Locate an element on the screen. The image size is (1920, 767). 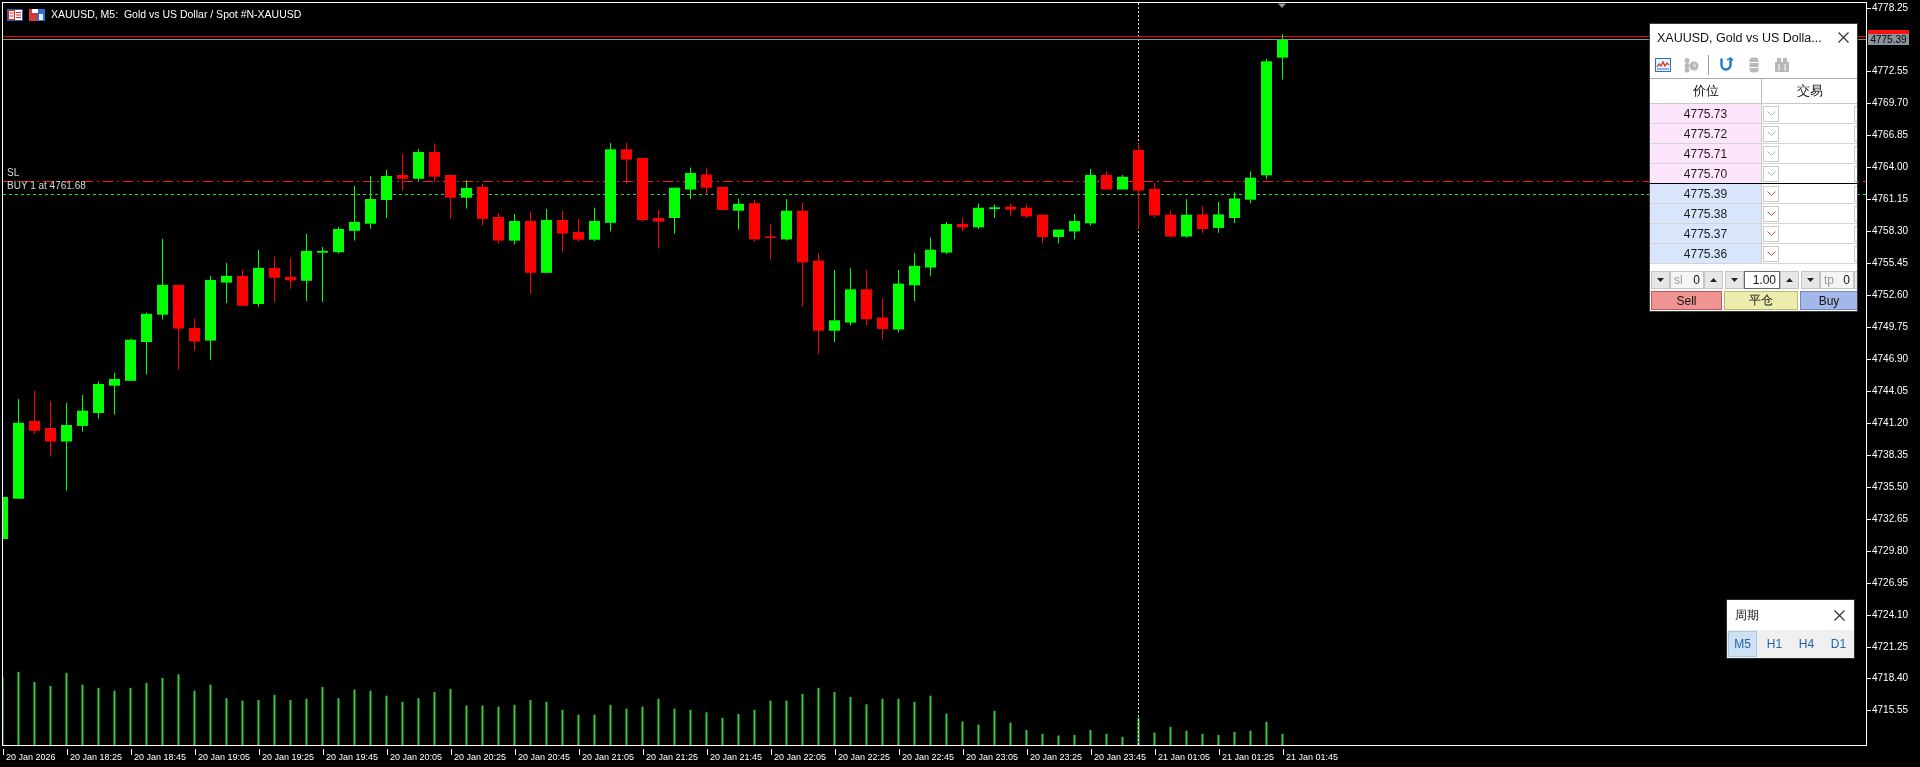
price-cell: 4775.36 is located at coordinates (1706, 253).